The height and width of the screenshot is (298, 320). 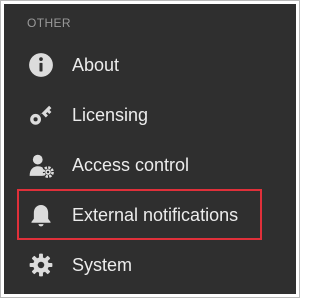 I want to click on sidebar-item-label: About, so click(x=96, y=64).